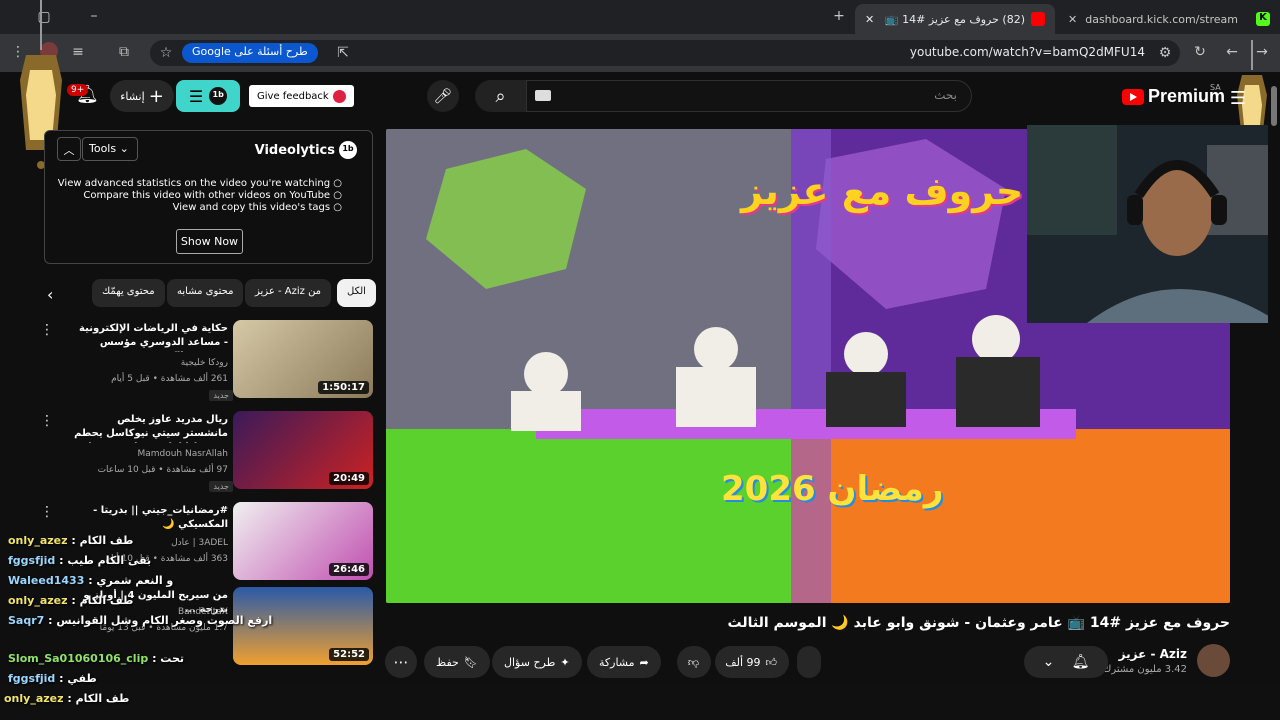 This screenshot has width=1280, height=720. I want to click on save-label: حفظ, so click(447, 662).